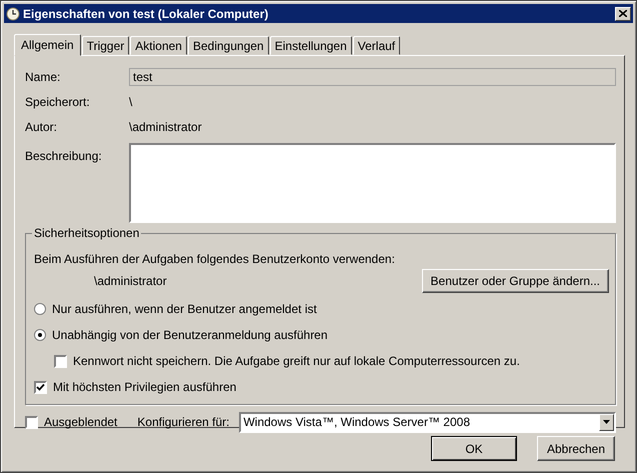  I want to click on account-prompt: Beim Ausführen der Aufgaben folgendes Benutzerkonto verwenden:, so click(215, 259).